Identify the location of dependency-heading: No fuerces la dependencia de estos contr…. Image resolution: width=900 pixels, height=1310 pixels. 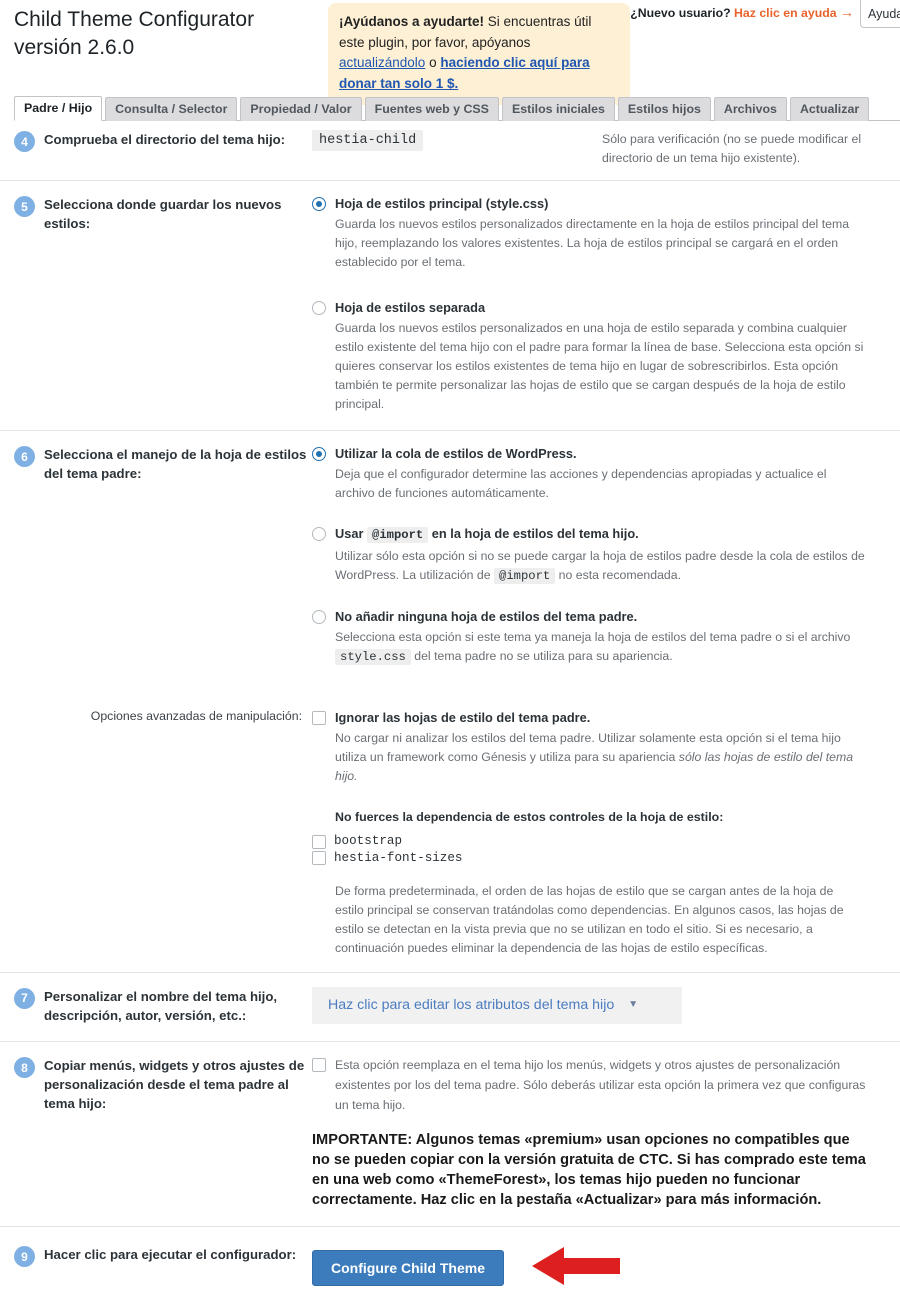
(529, 817).